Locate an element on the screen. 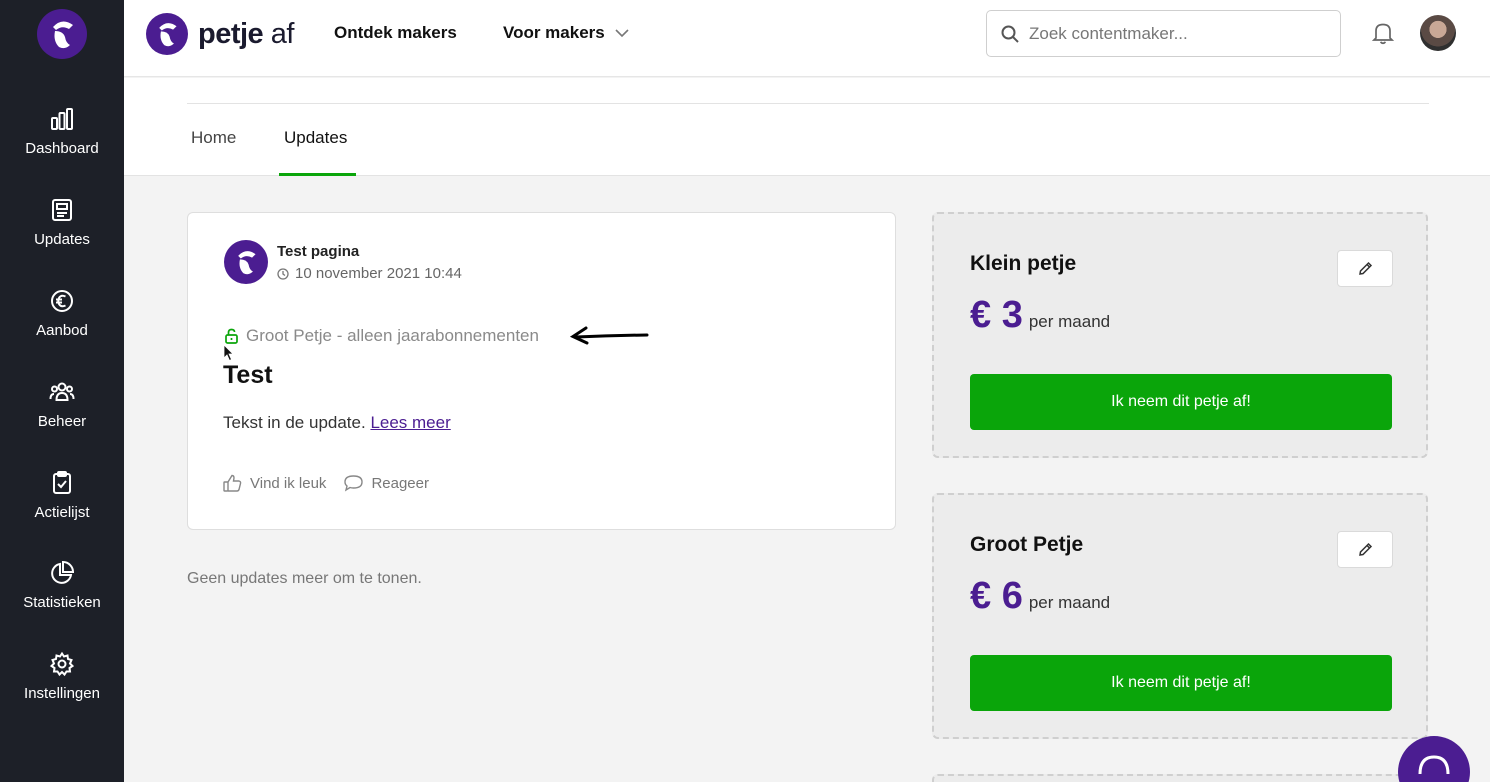 This screenshot has width=1490, height=782. users-icon is located at coordinates (62, 391).